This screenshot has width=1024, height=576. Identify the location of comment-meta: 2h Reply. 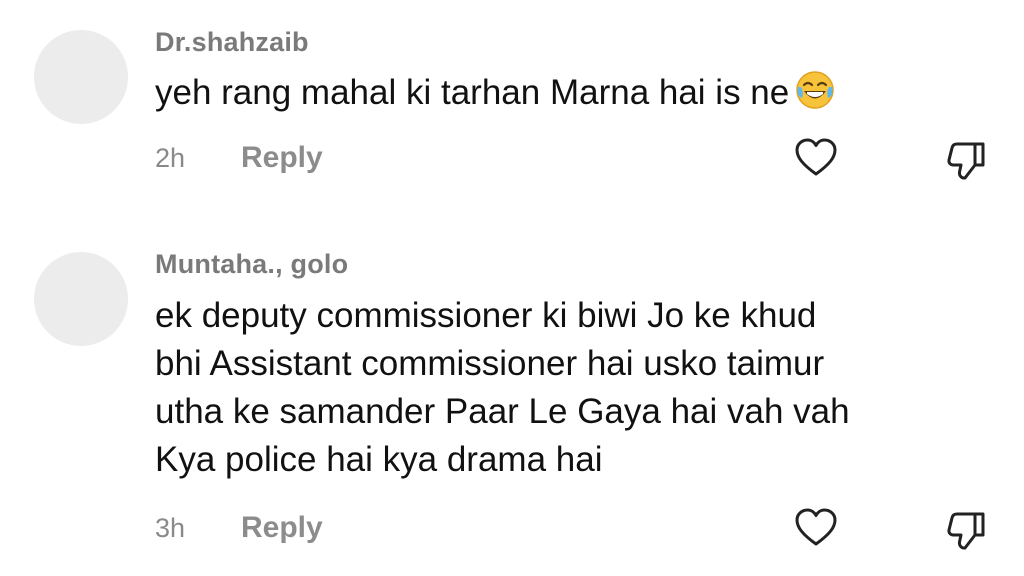
(239, 158).